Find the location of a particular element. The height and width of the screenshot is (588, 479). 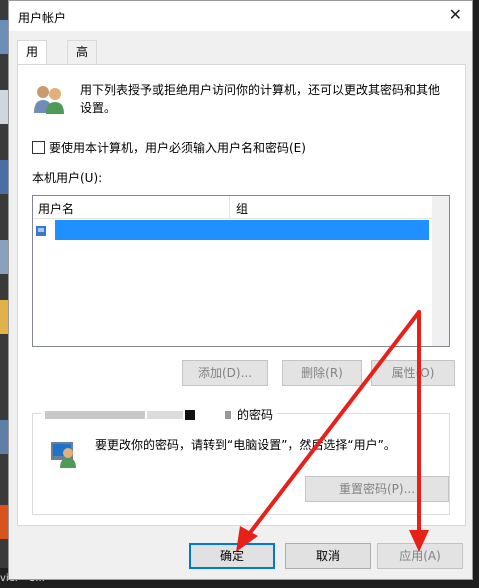

user-password-icon is located at coordinates (63, 455).